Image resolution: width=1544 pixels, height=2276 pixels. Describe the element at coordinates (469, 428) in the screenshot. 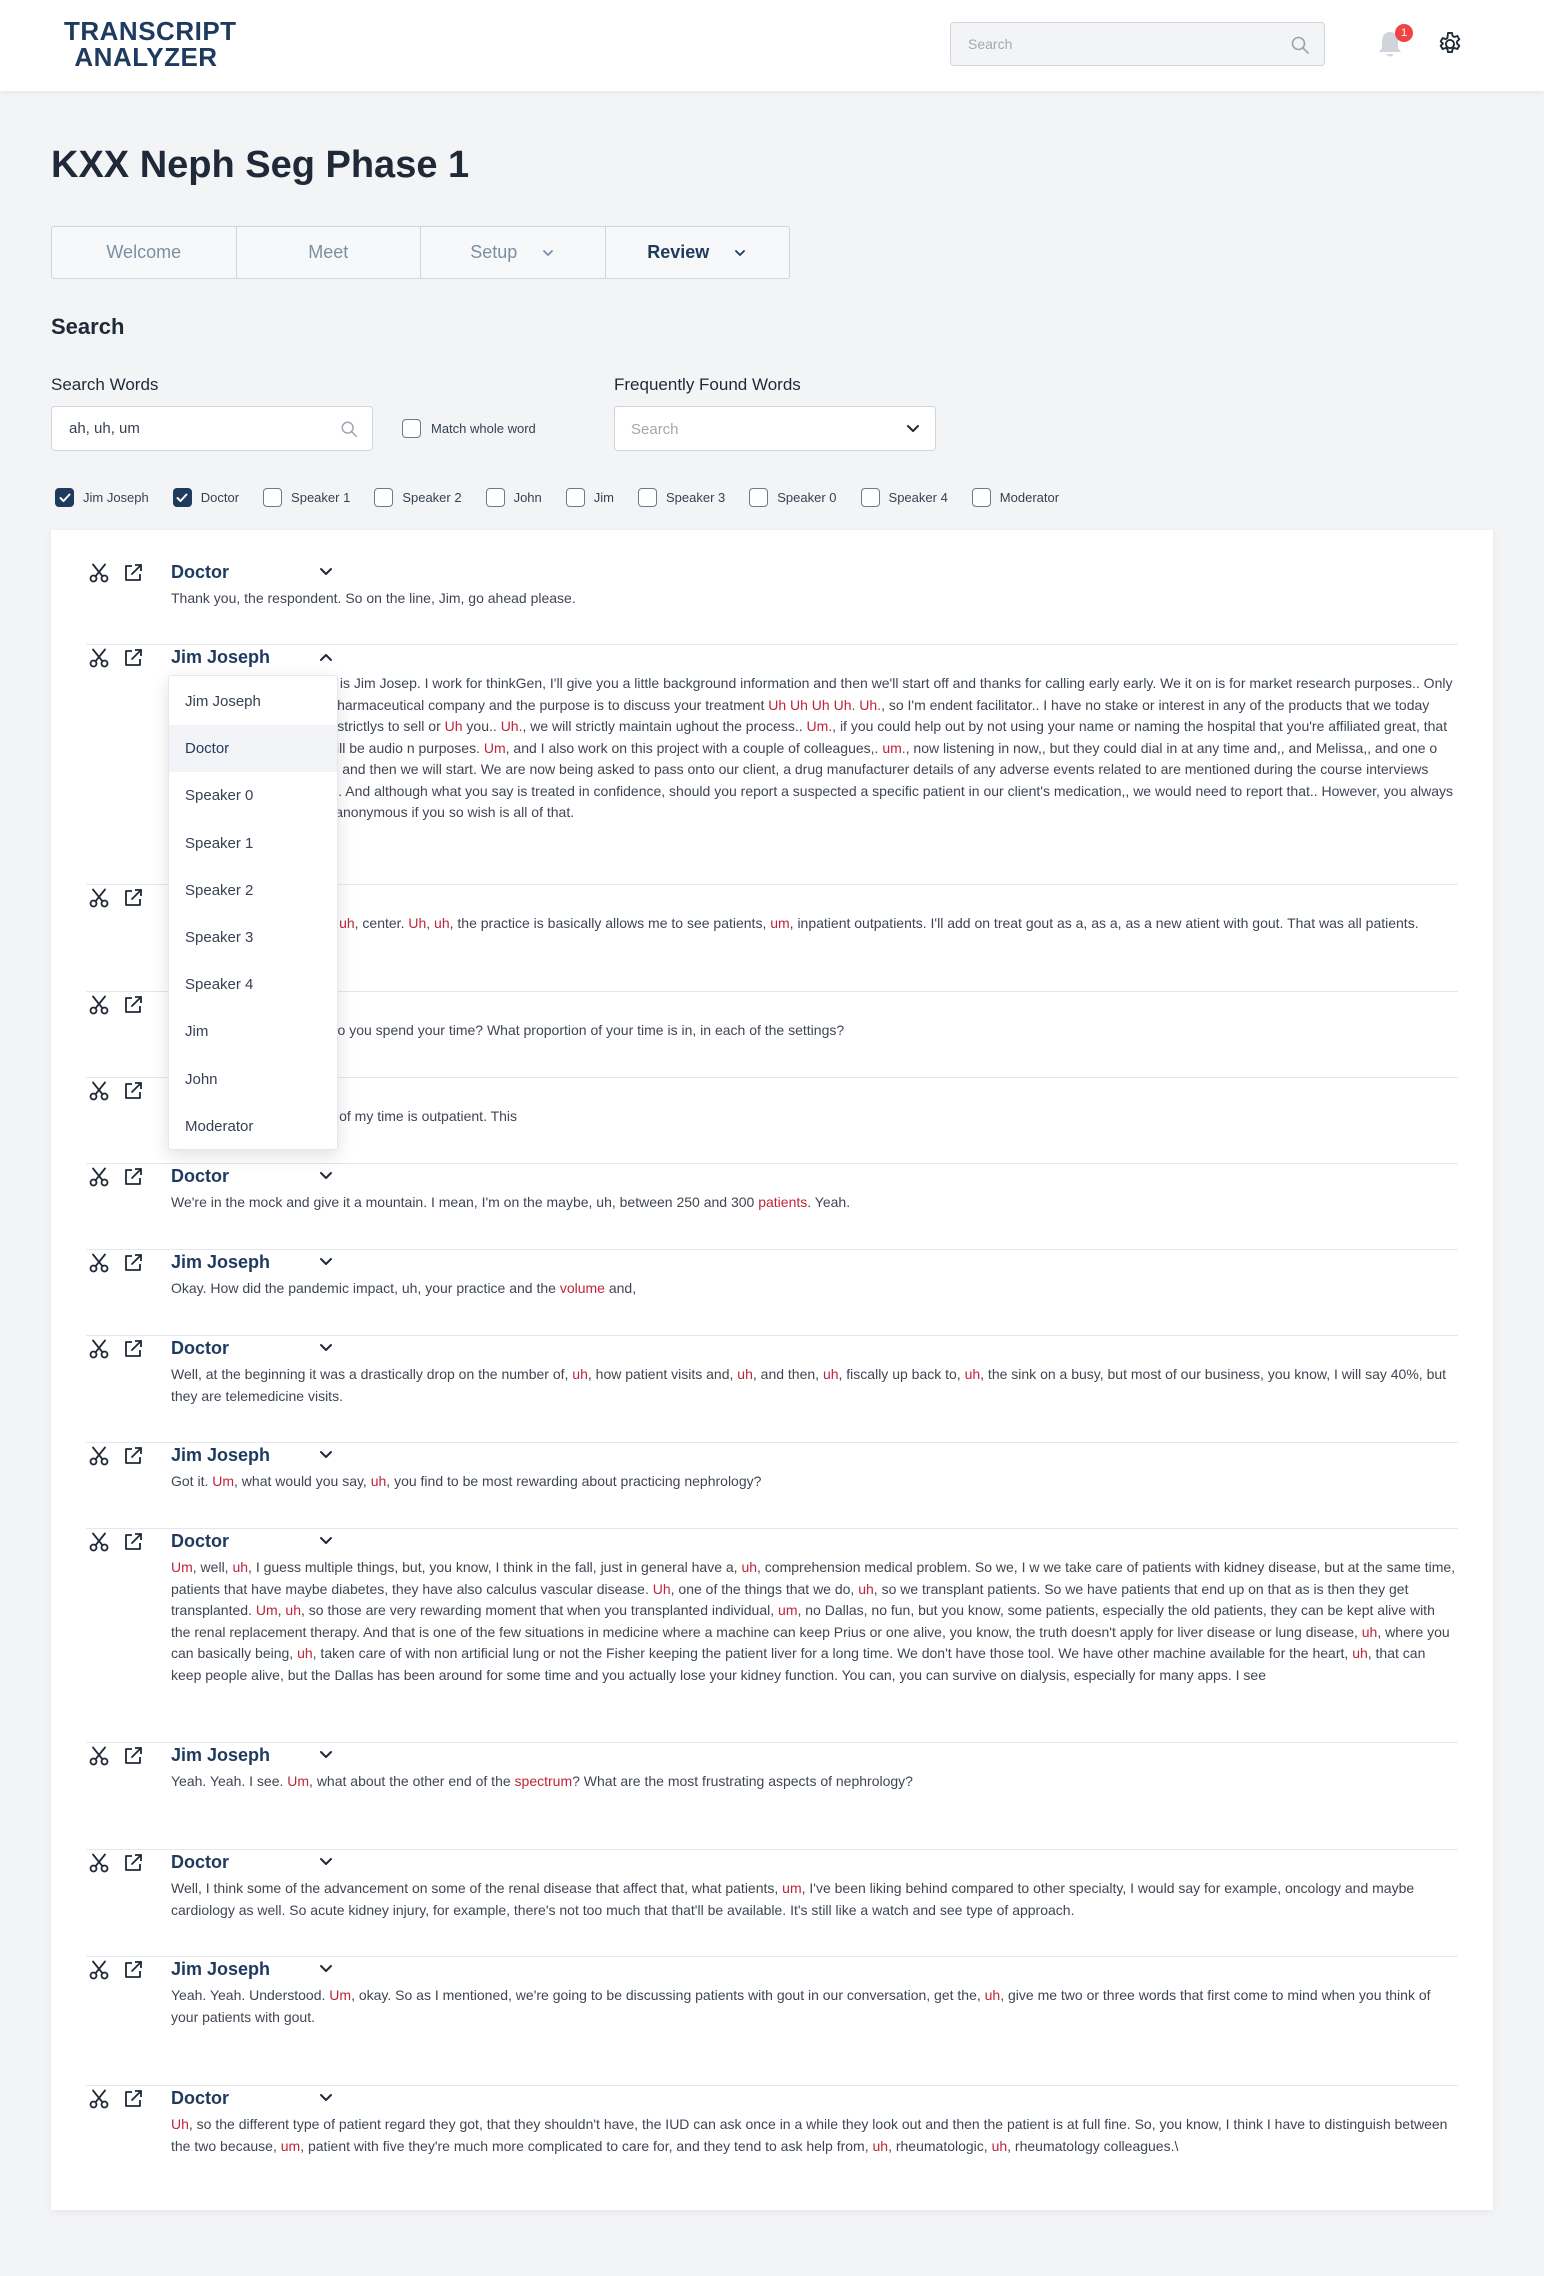

I see `match-whole-word-checkbox: Match whole word` at that location.